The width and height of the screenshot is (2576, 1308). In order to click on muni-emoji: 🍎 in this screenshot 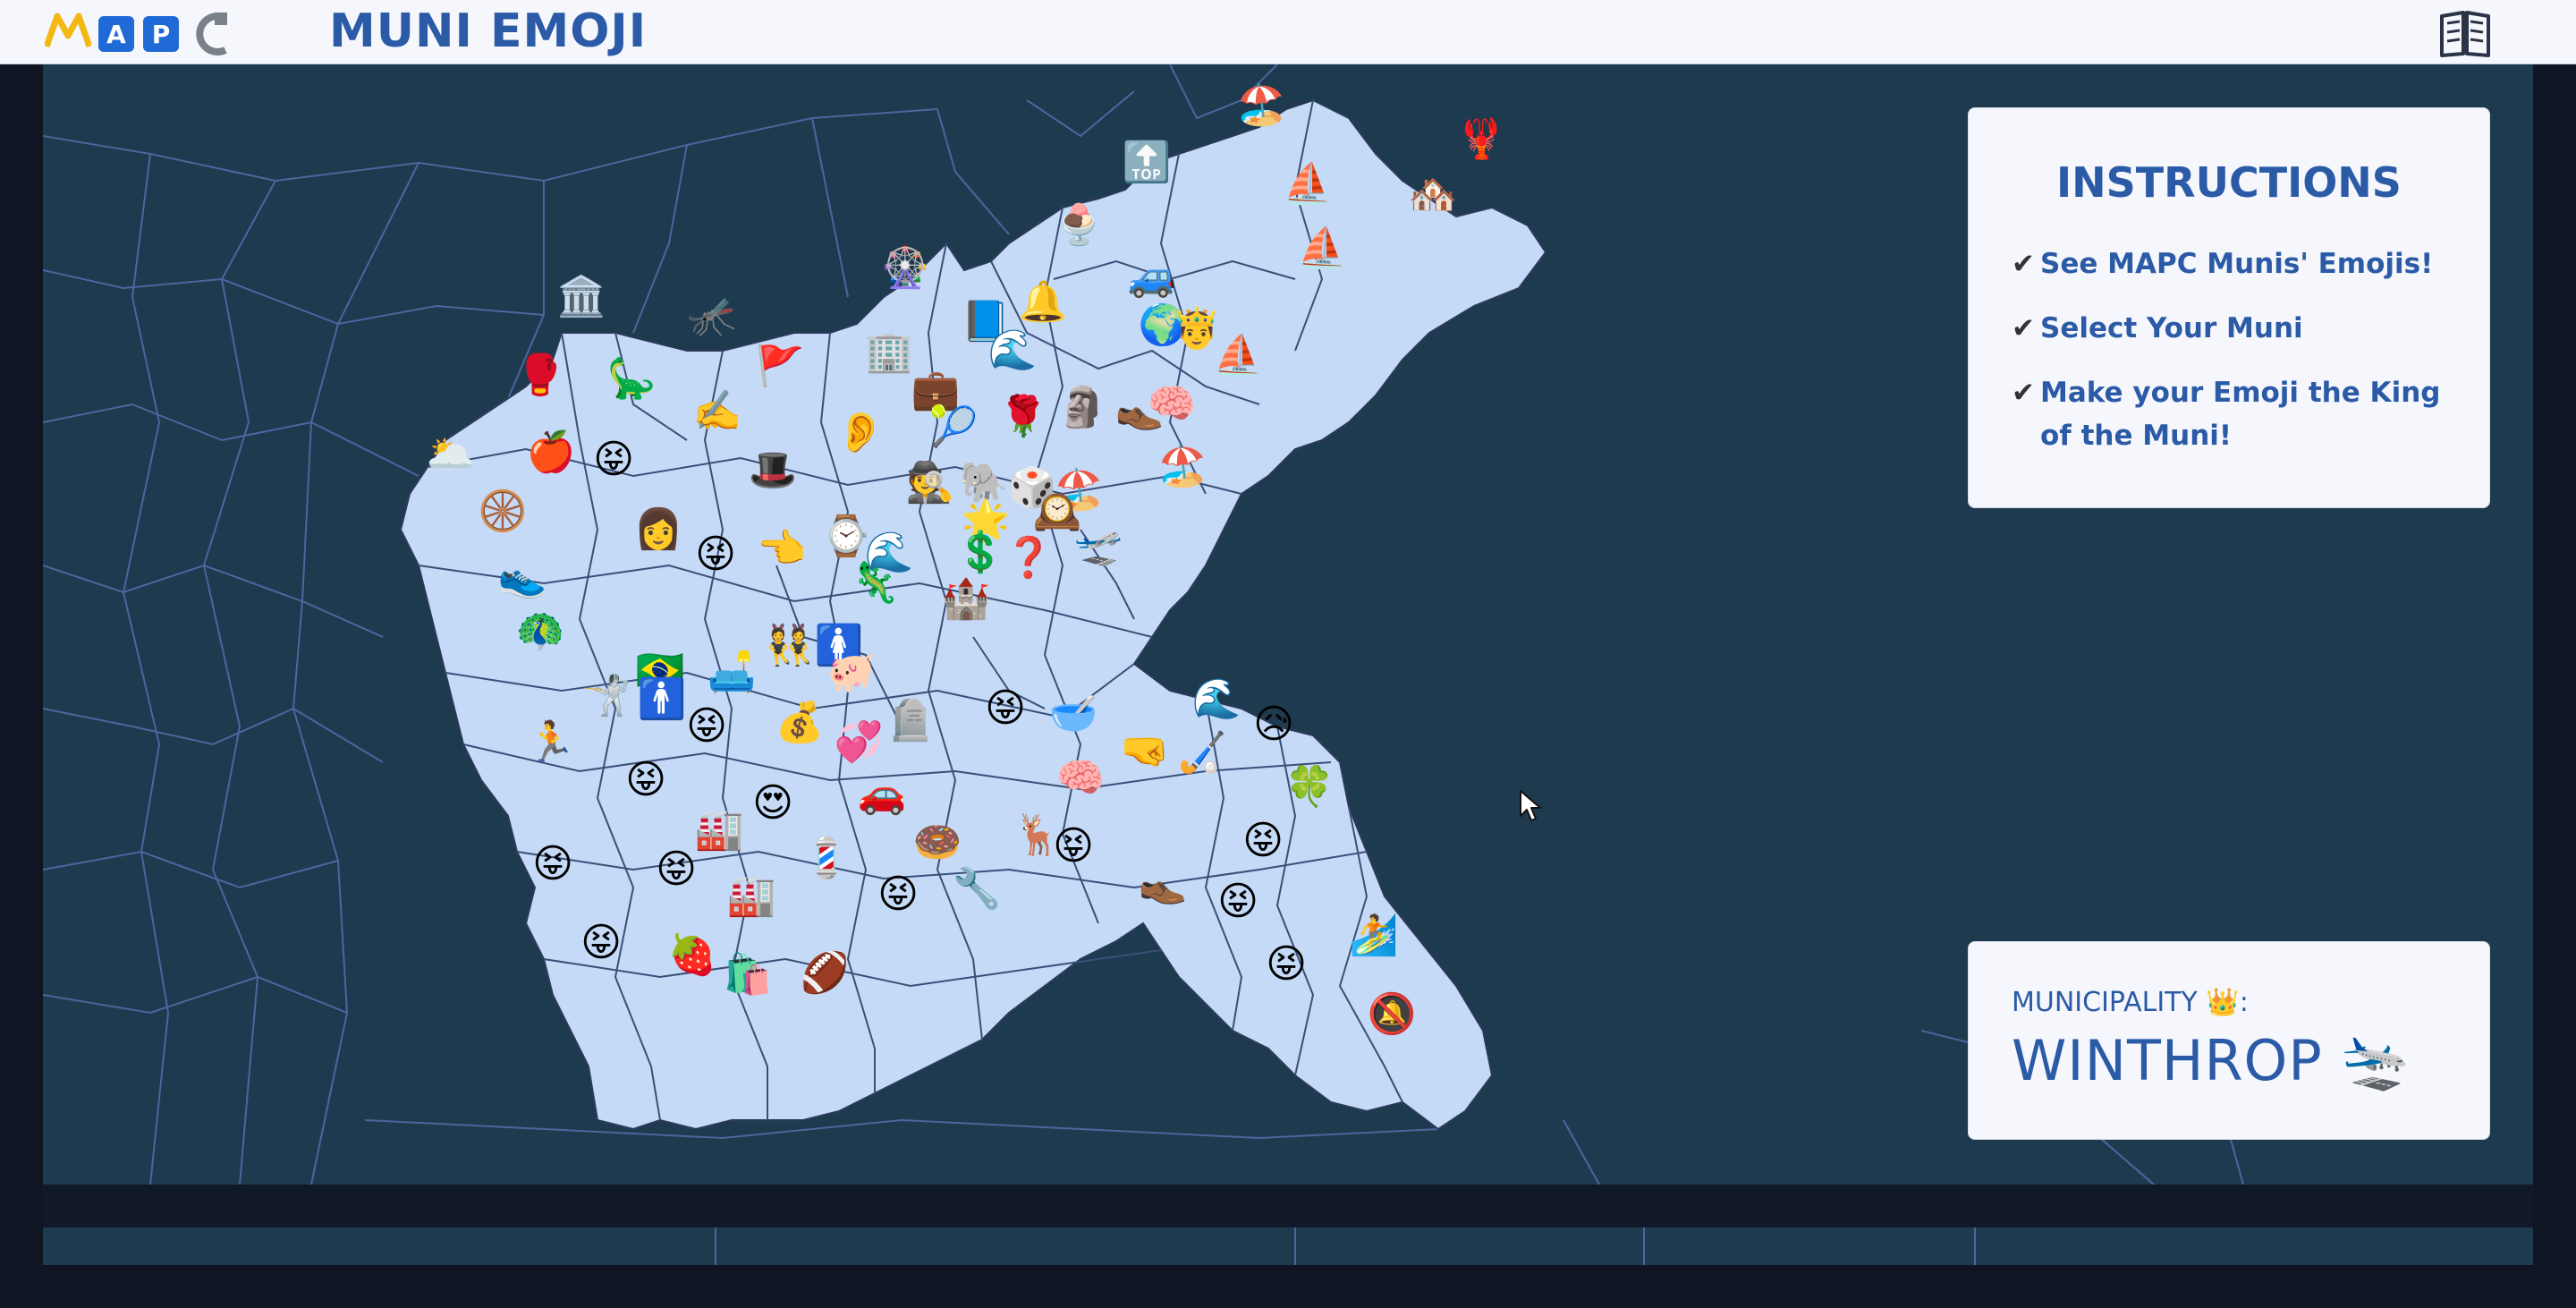, I will do `click(551, 452)`.